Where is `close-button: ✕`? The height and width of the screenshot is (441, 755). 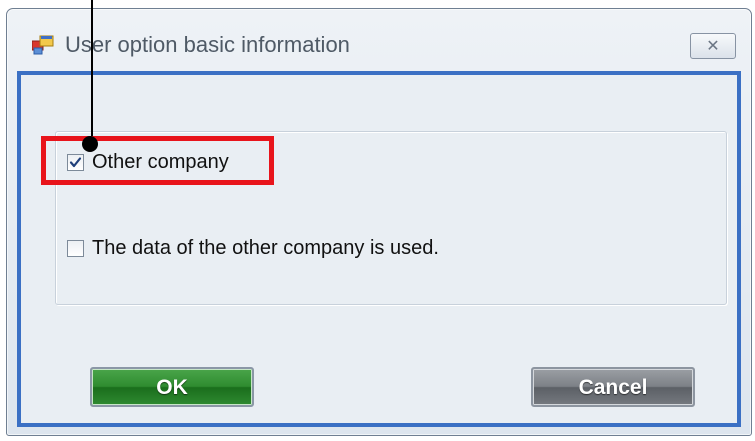
close-button: ✕ is located at coordinates (713, 46).